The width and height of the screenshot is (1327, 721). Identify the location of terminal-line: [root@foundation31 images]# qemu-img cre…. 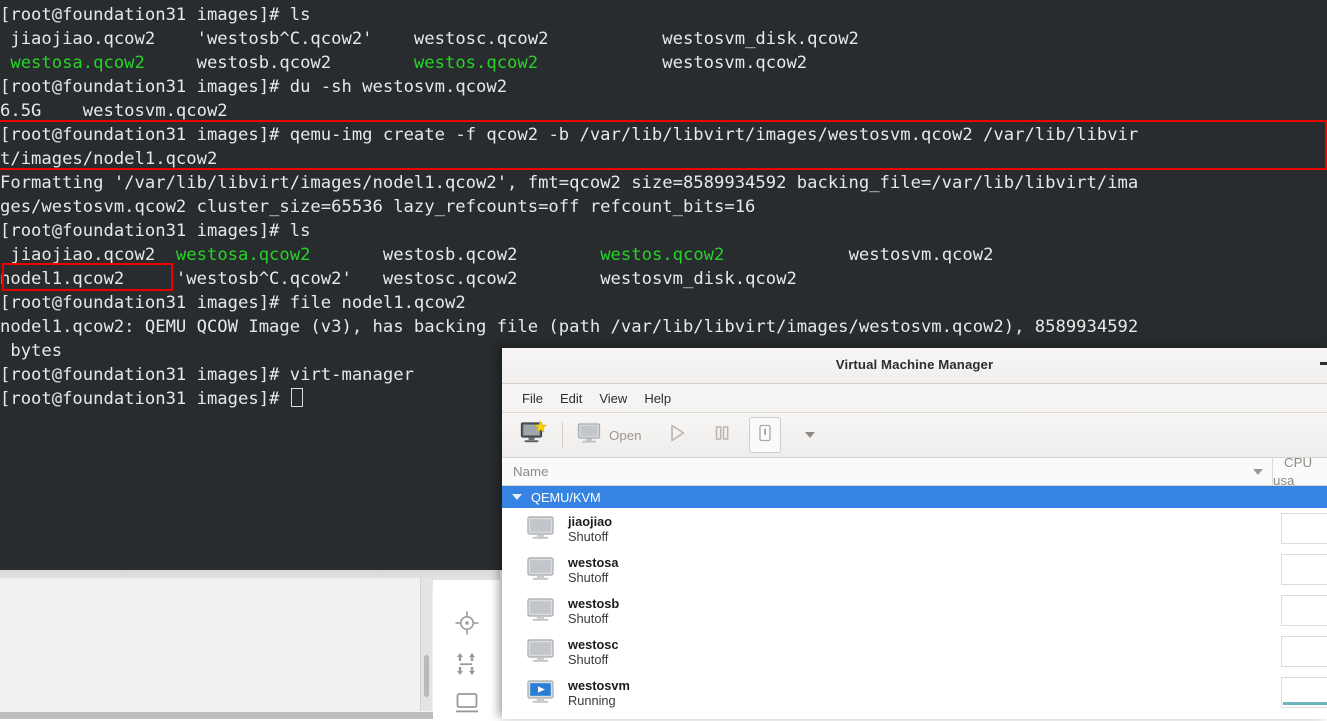
(663, 135).